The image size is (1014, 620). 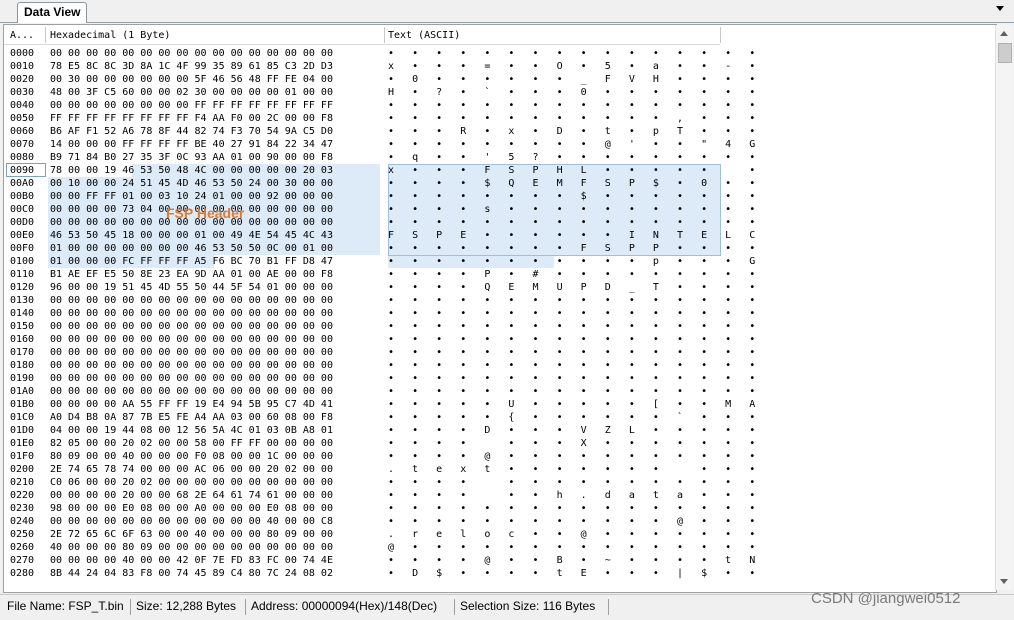 What do you see at coordinates (571, 66) in the screenshot?
I see `row-ascii-text: x • • • = • • O • 5 • a • • - •` at bounding box center [571, 66].